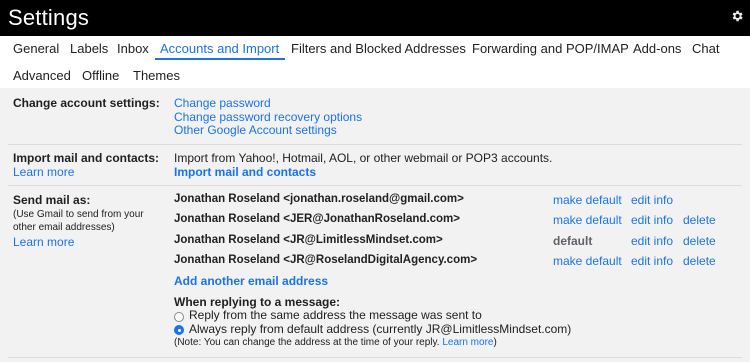 Image resolution: width=750 pixels, height=362 pixels. Describe the element at coordinates (156, 75) in the screenshot. I see `tab-themes: Themes` at that location.